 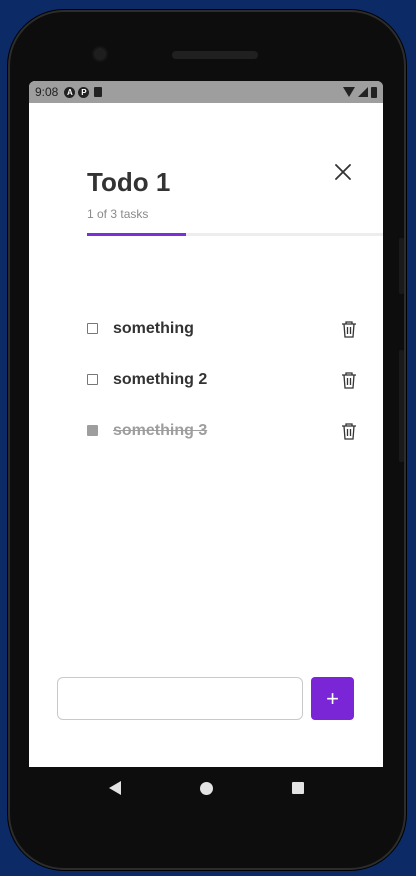 I want to click on status-right, so click(x=360, y=92).